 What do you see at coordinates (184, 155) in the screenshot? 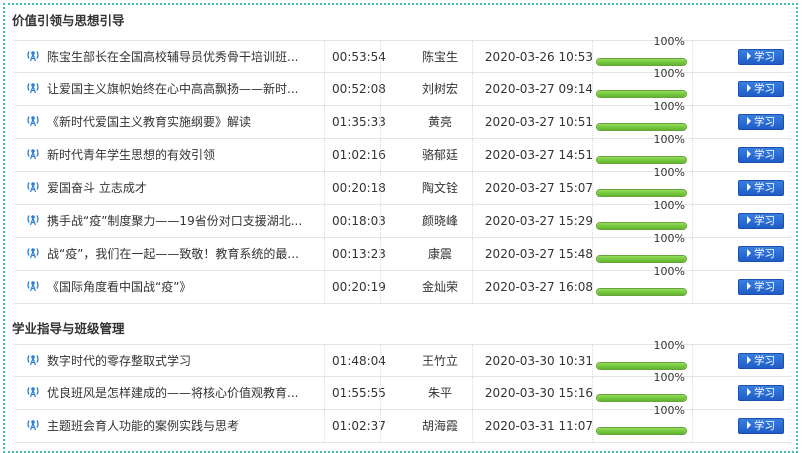
I see `course-title-link: 新时代青年学生思想的有效引领` at bounding box center [184, 155].